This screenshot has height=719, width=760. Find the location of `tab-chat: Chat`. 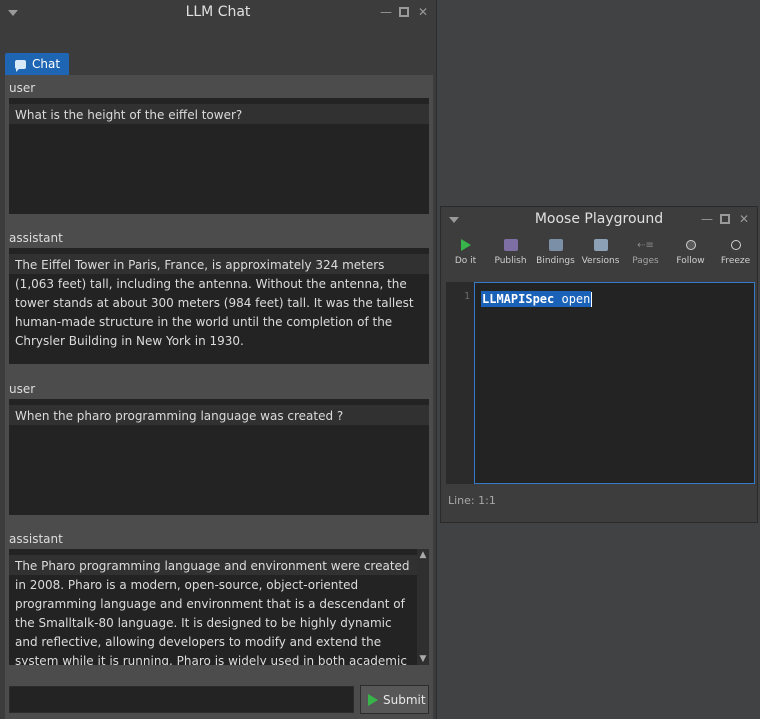

tab-chat: Chat is located at coordinates (37, 64).